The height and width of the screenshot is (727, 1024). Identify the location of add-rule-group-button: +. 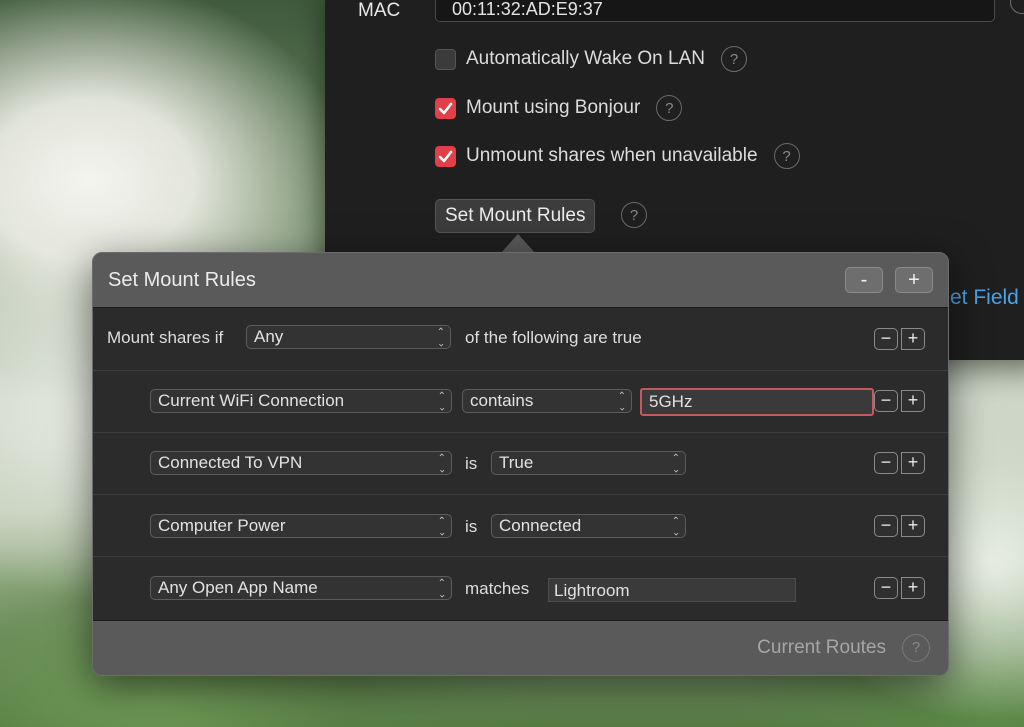
(914, 280).